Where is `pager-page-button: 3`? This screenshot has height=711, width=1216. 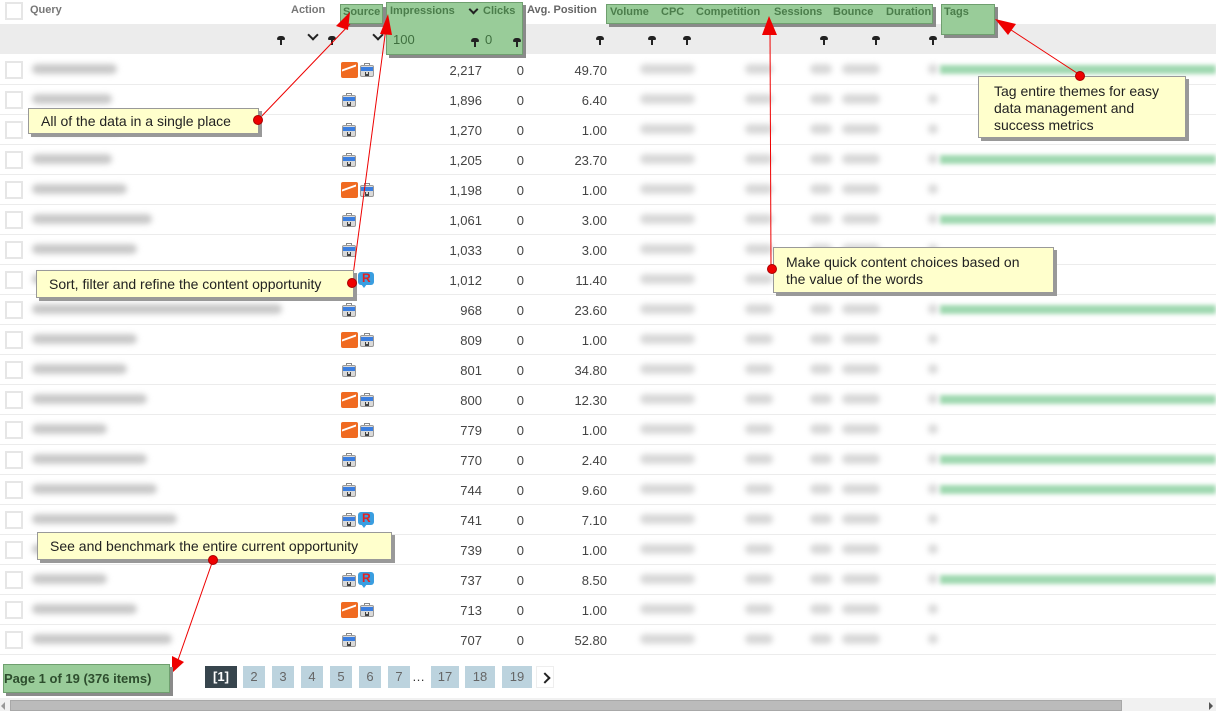
pager-page-button: 3 is located at coordinates (283, 677).